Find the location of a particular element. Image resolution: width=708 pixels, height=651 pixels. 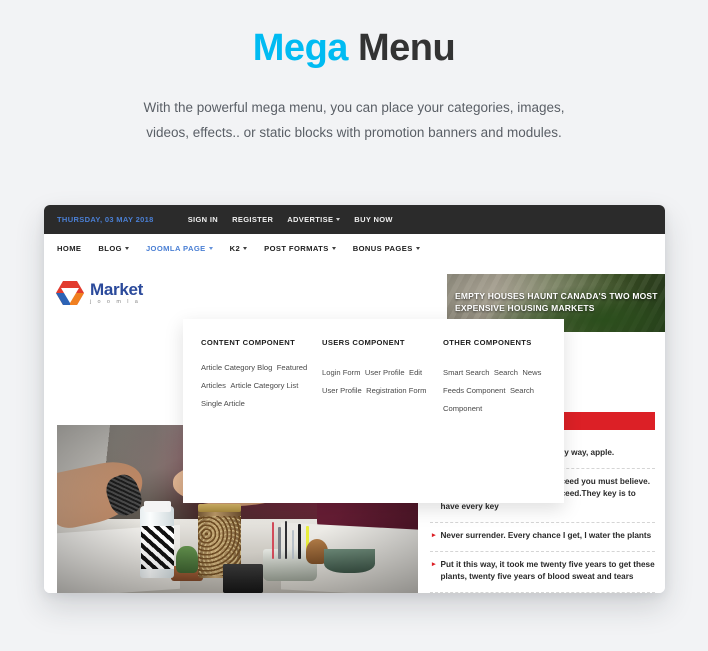

mega-menu-column-heading: CONTENT COMPONENT is located at coordinates (248, 342).